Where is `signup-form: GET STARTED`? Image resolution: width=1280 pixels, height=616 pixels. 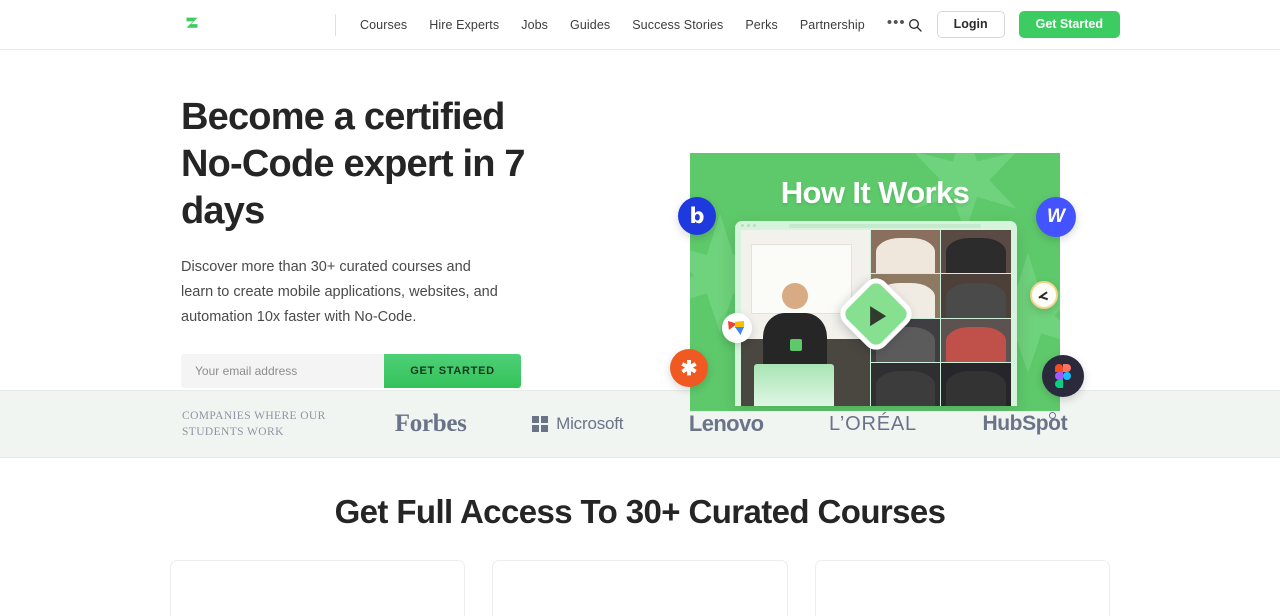 signup-form: GET STARTED is located at coordinates (351, 371).